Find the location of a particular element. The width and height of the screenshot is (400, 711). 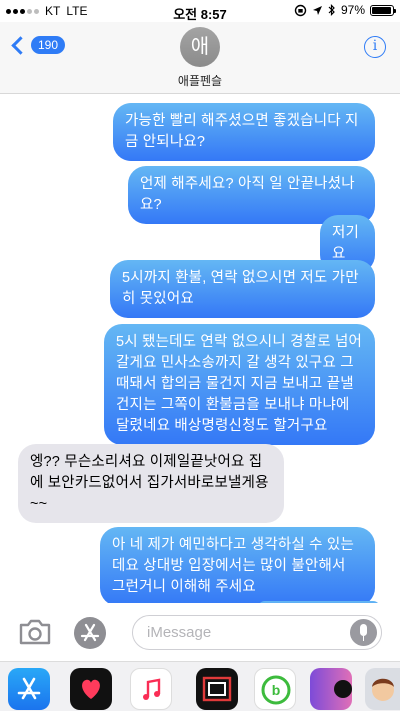

camera-icon is located at coordinates (35, 632).